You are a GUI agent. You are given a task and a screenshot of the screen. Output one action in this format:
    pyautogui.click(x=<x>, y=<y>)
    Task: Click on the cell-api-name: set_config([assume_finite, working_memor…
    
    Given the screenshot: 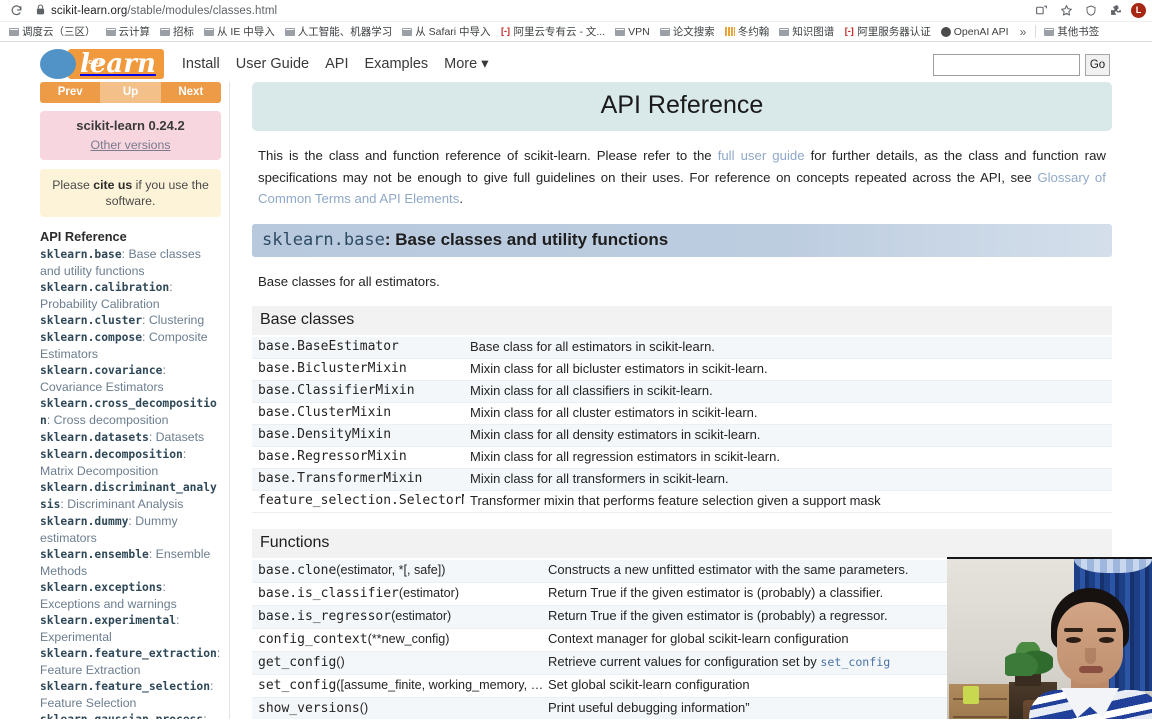 What is the action you would take?
    pyautogui.click(x=397, y=686)
    